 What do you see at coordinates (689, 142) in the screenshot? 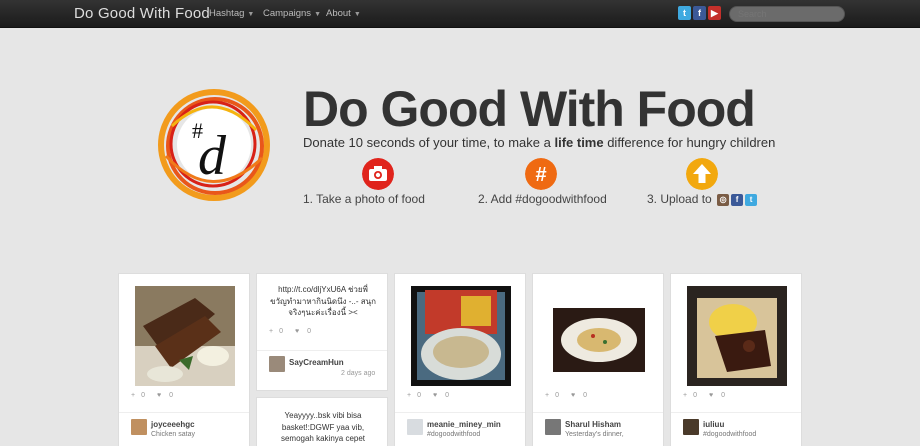
I see `tagline-post: difference for hungry children` at bounding box center [689, 142].